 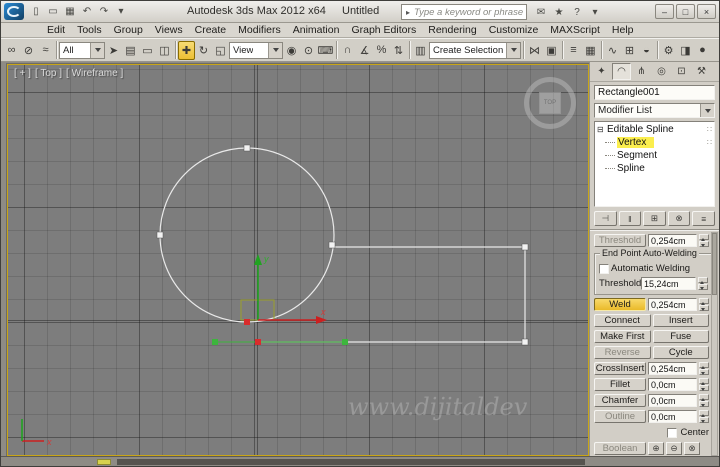 I want to click on center-checkbox, so click(x=672, y=432).